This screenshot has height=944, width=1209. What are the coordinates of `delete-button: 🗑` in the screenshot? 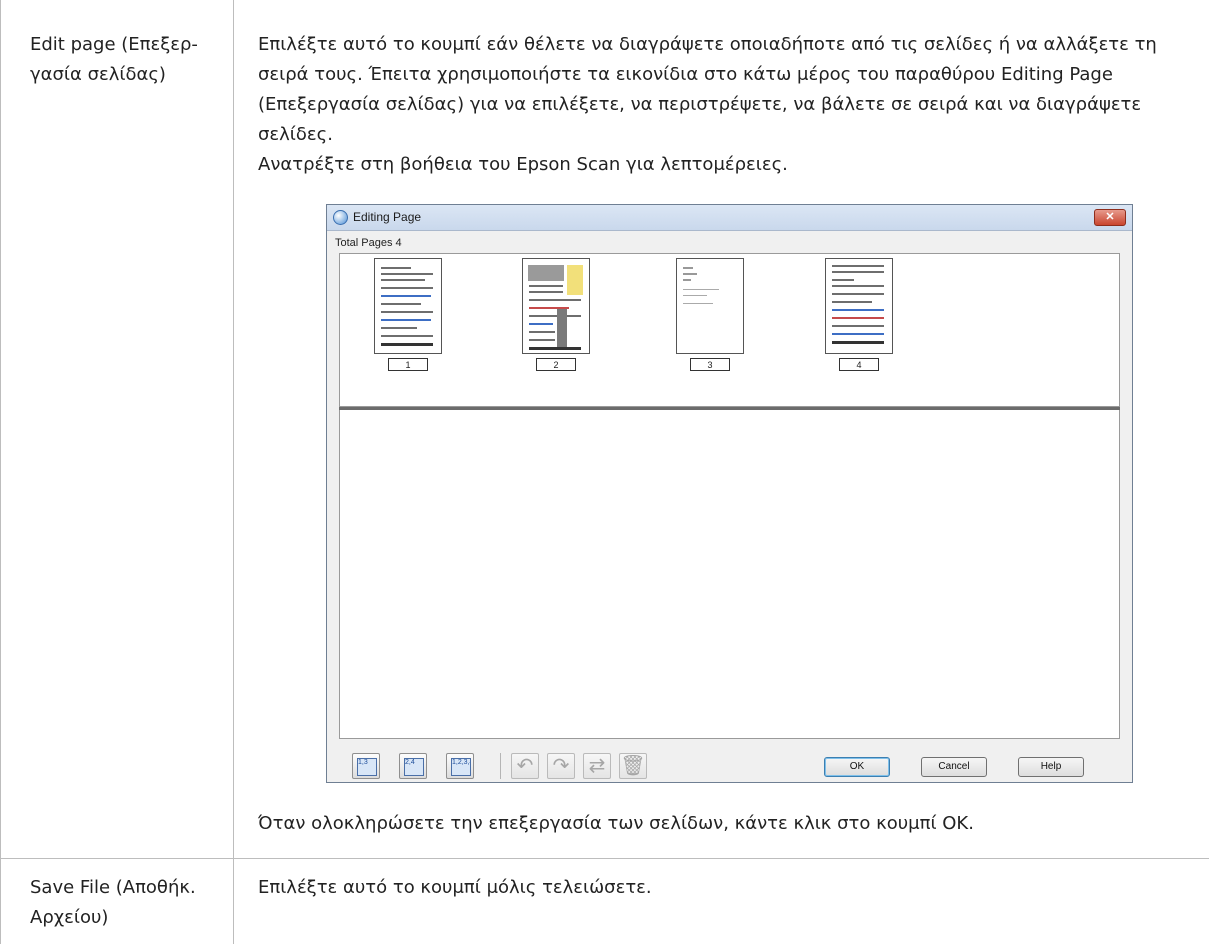 It's located at (633, 766).